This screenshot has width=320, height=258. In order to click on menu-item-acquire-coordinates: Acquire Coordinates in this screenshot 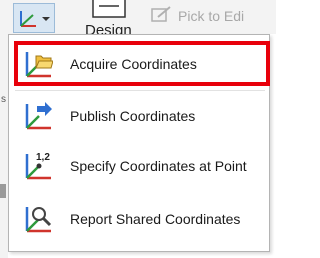, I will do `click(143, 64)`.